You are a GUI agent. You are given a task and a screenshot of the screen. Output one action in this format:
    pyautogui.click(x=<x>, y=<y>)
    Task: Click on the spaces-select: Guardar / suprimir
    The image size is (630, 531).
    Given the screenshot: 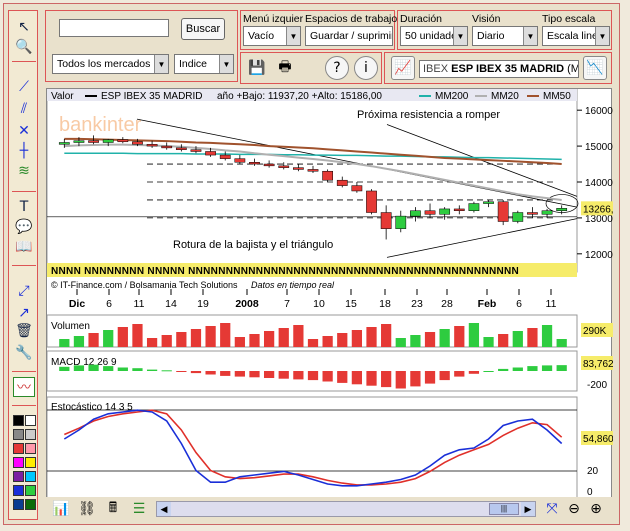 What is the action you would take?
    pyautogui.click(x=349, y=36)
    